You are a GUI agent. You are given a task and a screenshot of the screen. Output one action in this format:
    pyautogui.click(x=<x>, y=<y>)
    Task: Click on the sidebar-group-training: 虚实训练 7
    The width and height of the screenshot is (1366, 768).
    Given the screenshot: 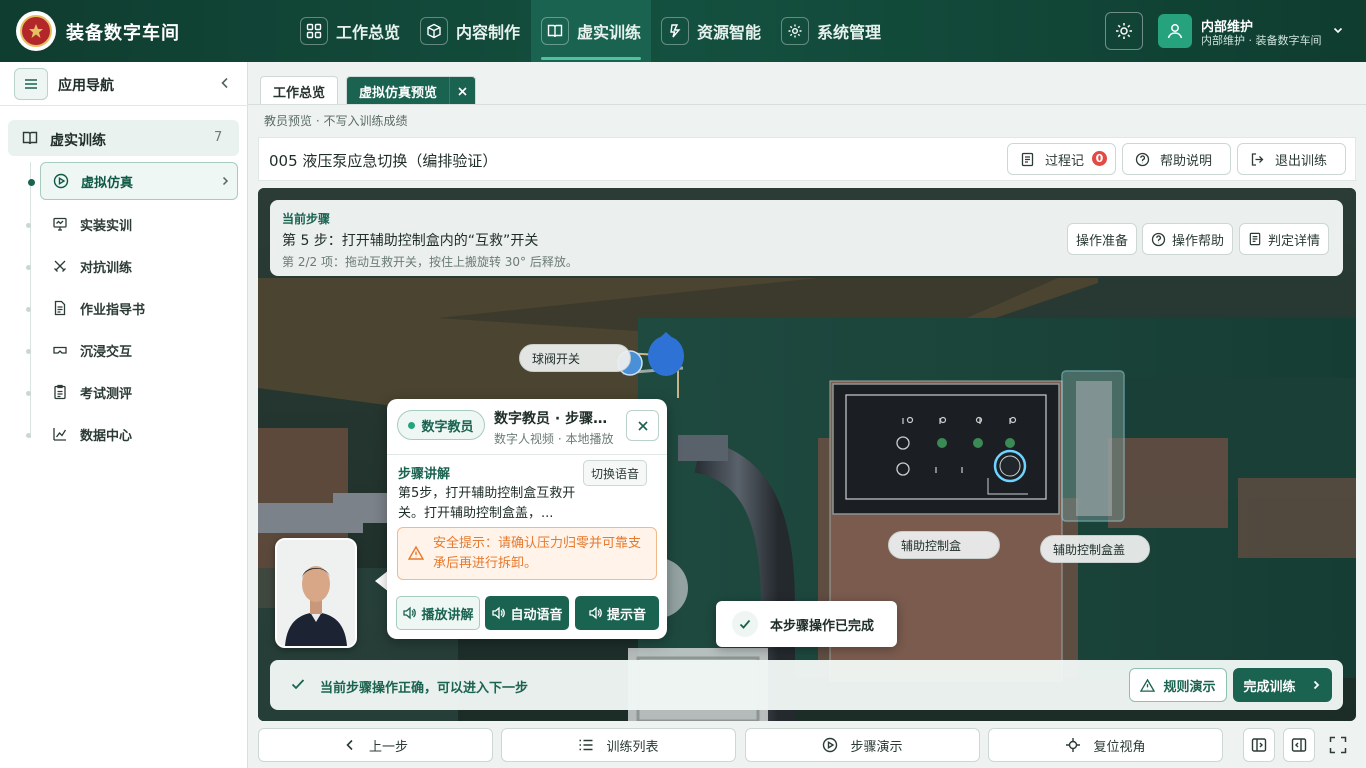 What is the action you would take?
    pyautogui.click(x=123, y=138)
    